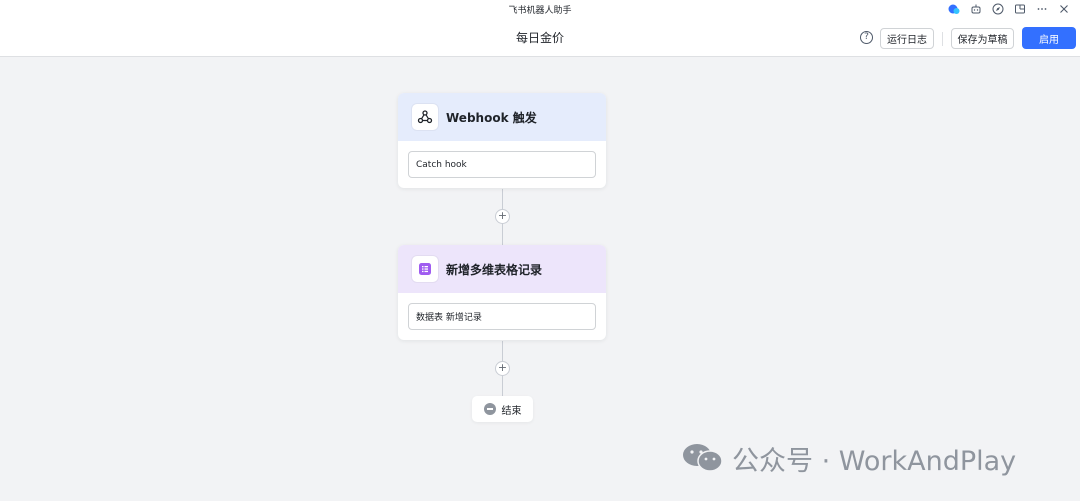 The width and height of the screenshot is (1080, 501). What do you see at coordinates (975, 9) in the screenshot?
I see `robot-icon` at bounding box center [975, 9].